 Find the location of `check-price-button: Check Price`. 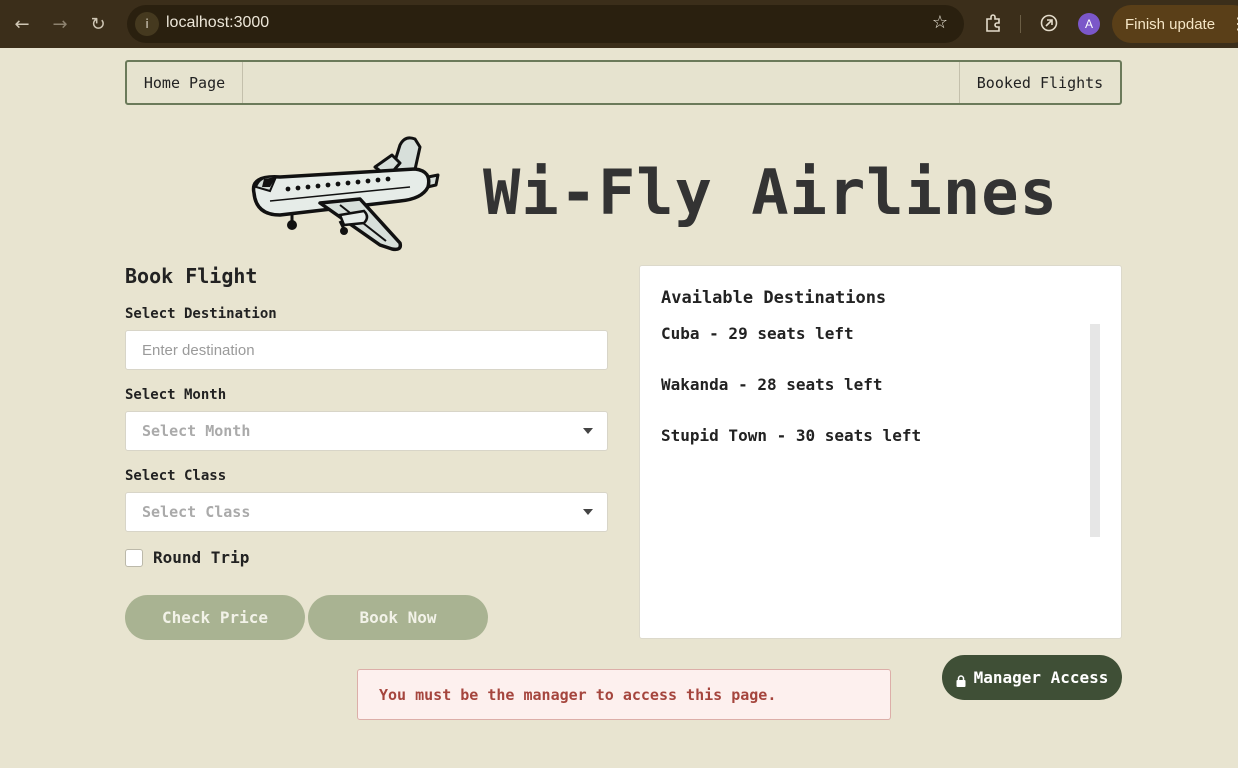

check-price-button: Check Price is located at coordinates (215, 617).